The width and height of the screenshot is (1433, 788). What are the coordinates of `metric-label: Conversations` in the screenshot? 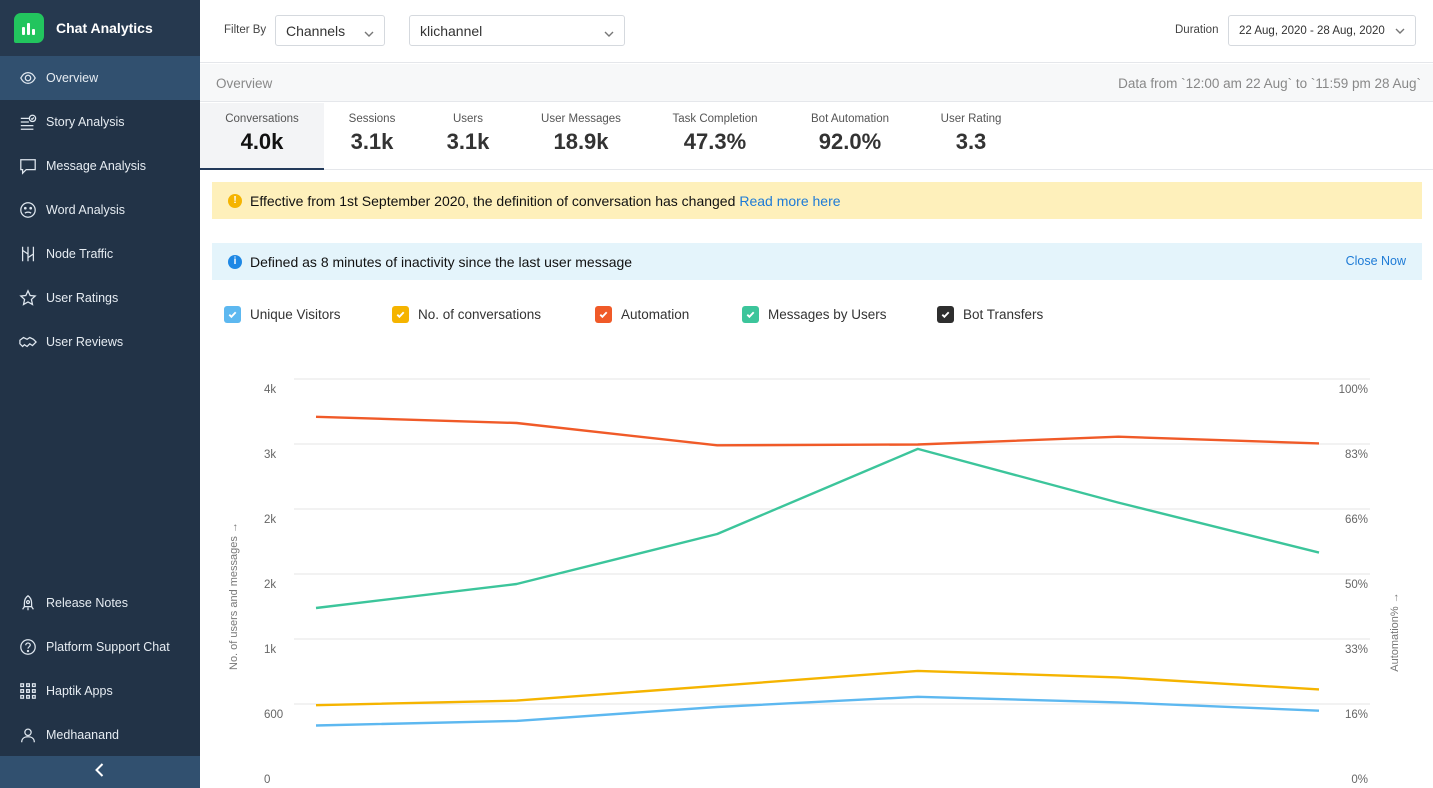 It's located at (262, 119).